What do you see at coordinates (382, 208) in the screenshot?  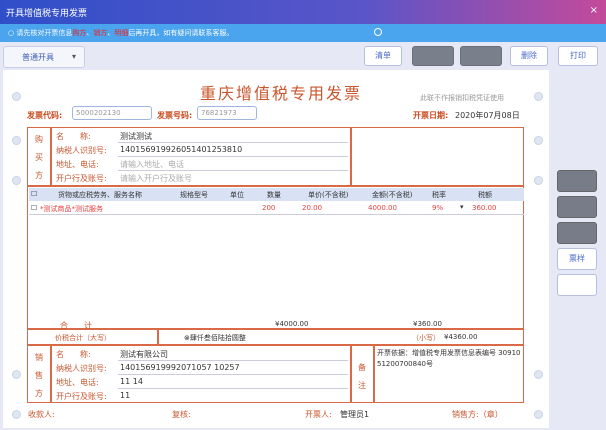 I see `cell-amount: 4000.00` at bounding box center [382, 208].